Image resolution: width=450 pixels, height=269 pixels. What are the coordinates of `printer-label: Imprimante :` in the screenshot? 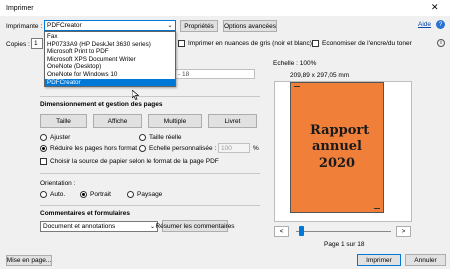 It's located at (24, 26).